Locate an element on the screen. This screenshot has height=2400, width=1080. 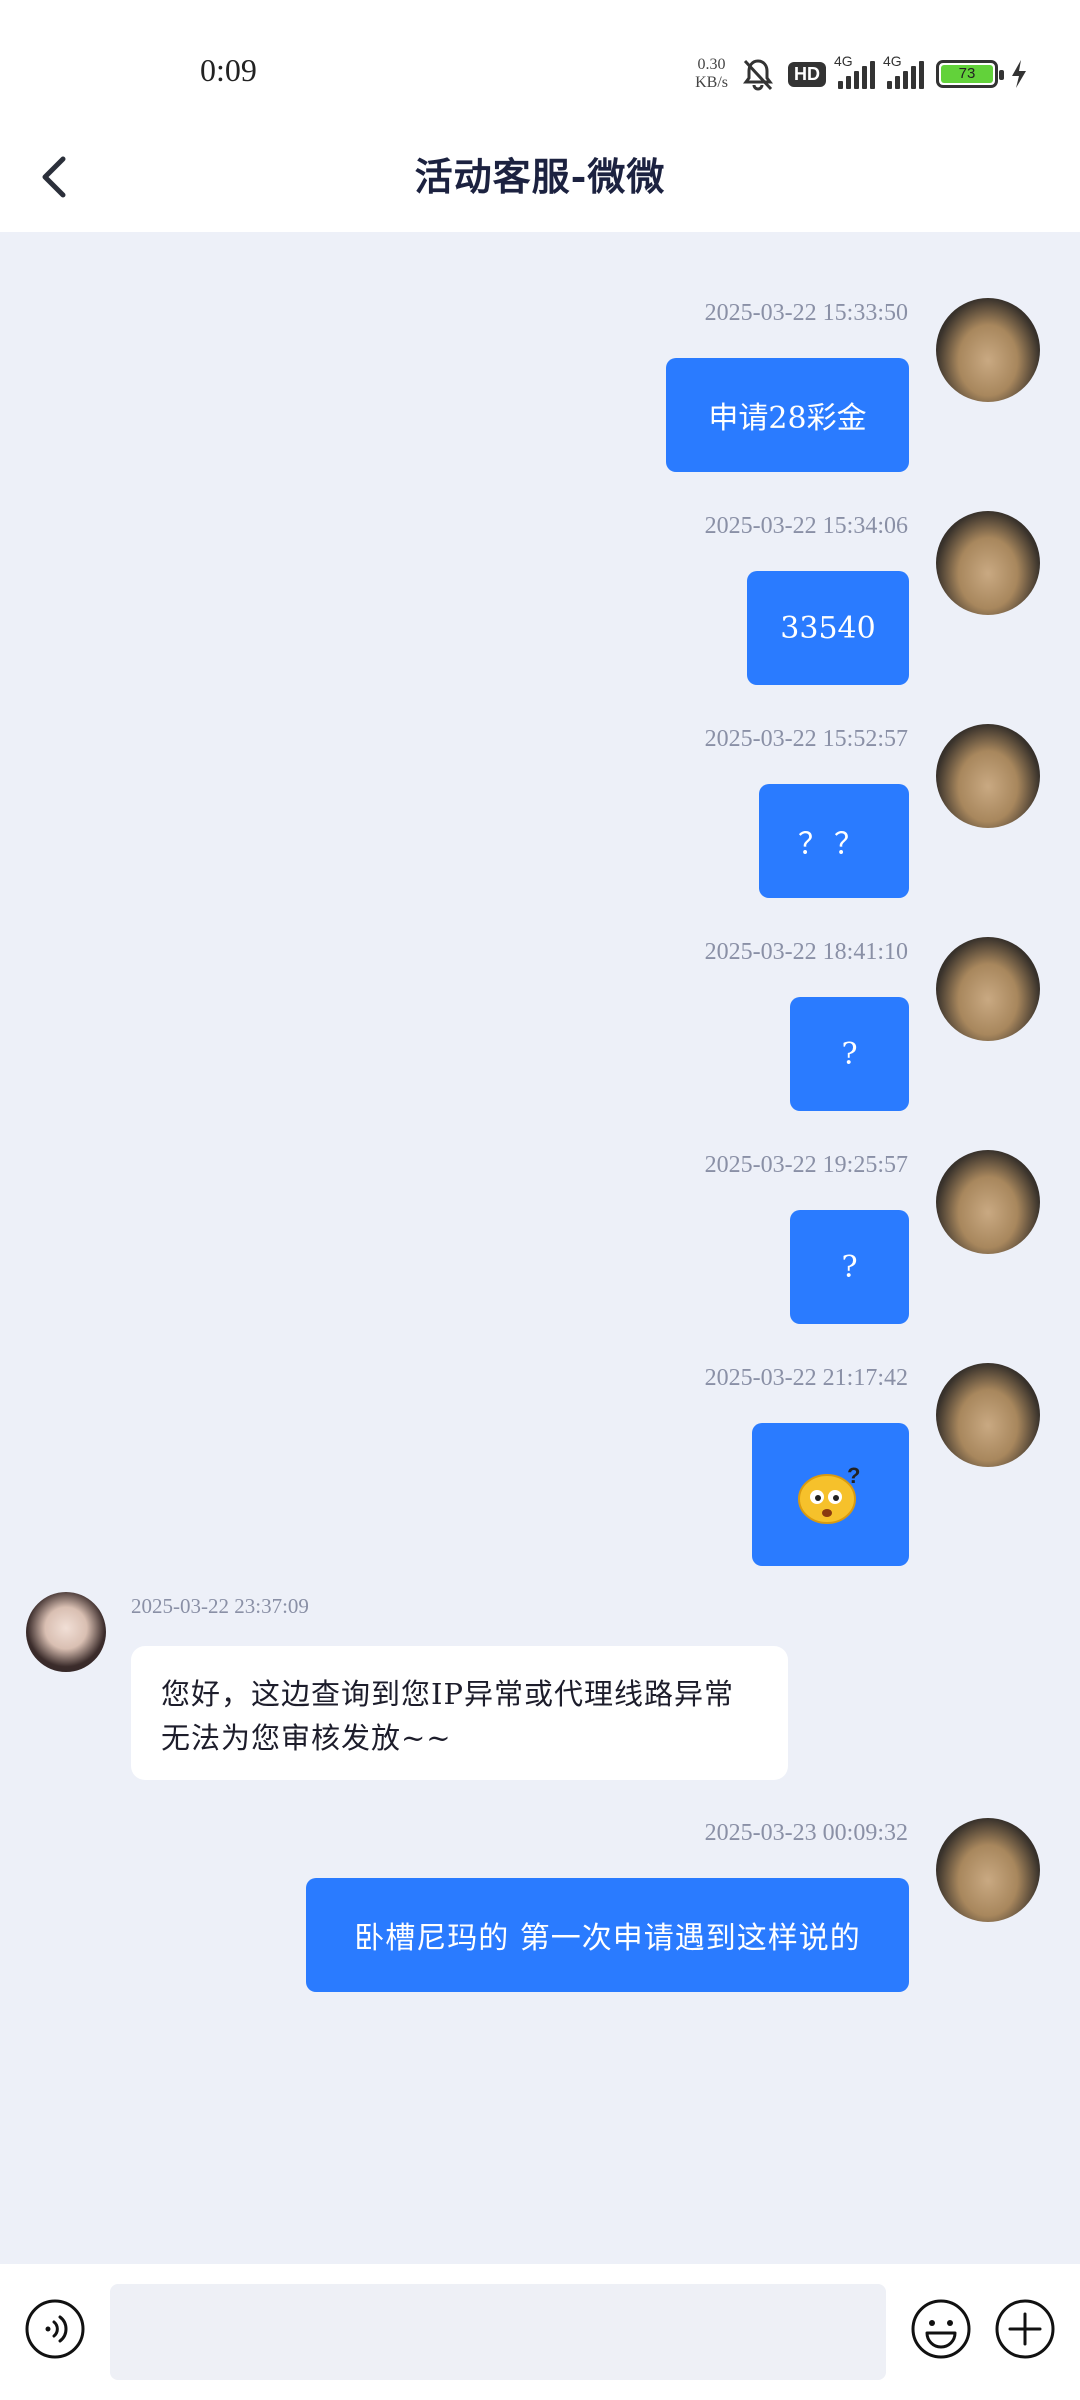
status-icons: 0.30 KB/s HD 4G 4G 73 is located at coordinates (861, 73).